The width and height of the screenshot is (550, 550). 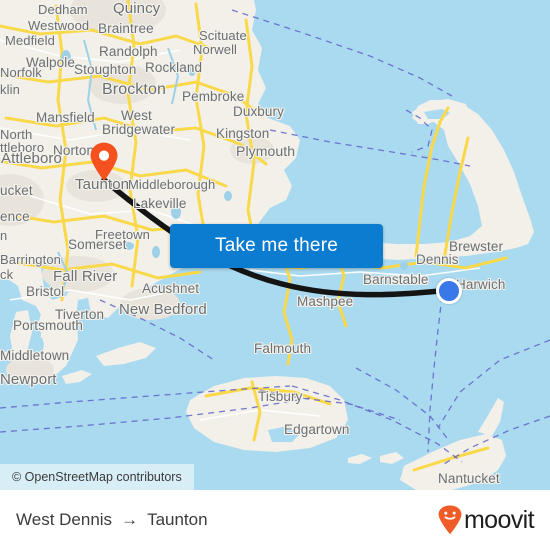 I want to click on arrow-right-icon: →, so click(x=130, y=519).